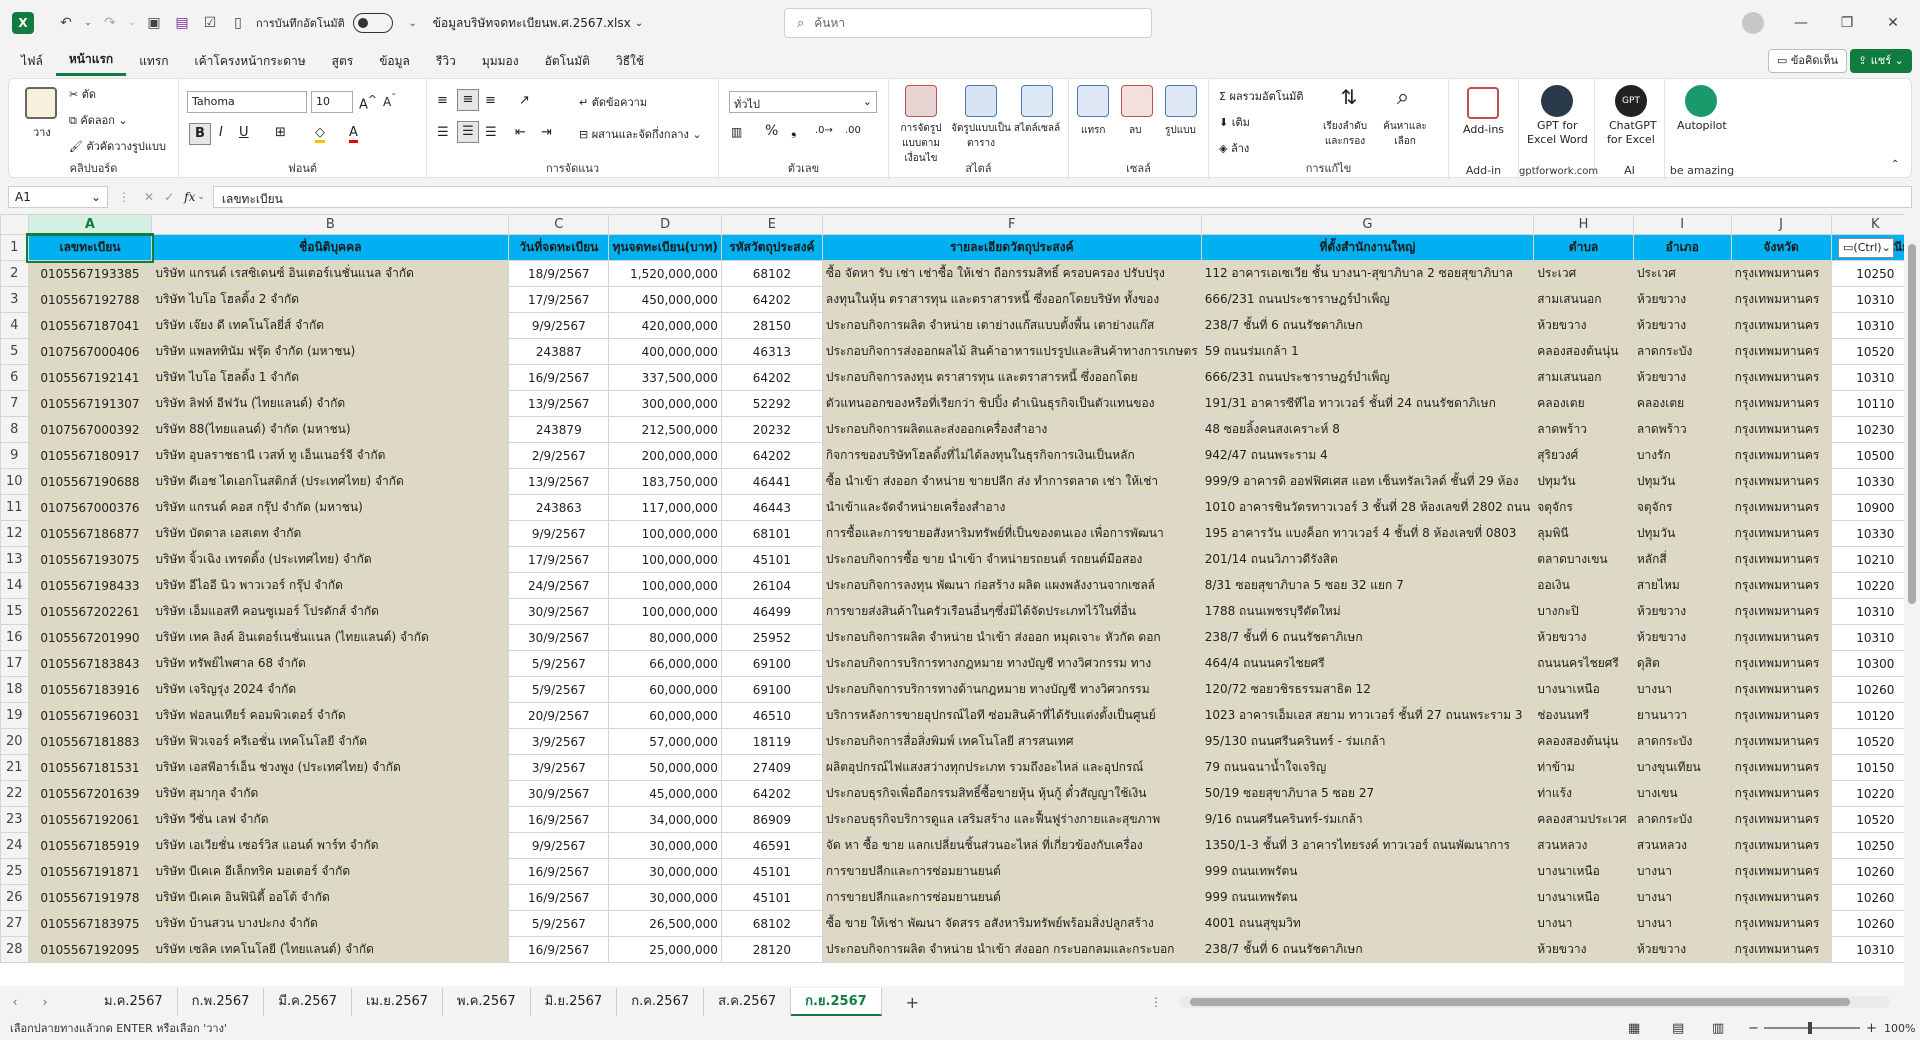 This screenshot has width=1920, height=1040. What do you see at coordinates (1367, 663) in the screenshot?
I see `cell: 464/4 ถนนนครไชยศรี` at bounding box center [1367, 663].